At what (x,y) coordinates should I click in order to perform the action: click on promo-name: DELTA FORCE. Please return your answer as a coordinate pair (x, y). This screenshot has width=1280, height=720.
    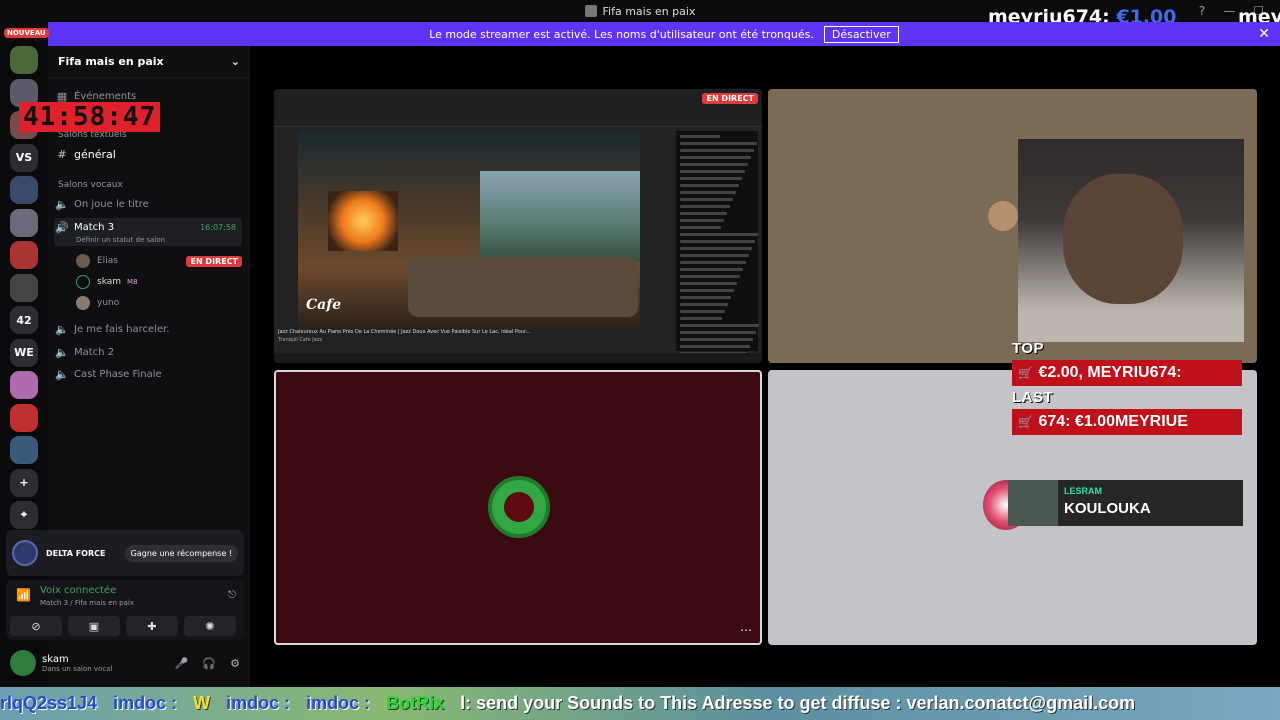
    Looking at the image, I should click on (76, 553).